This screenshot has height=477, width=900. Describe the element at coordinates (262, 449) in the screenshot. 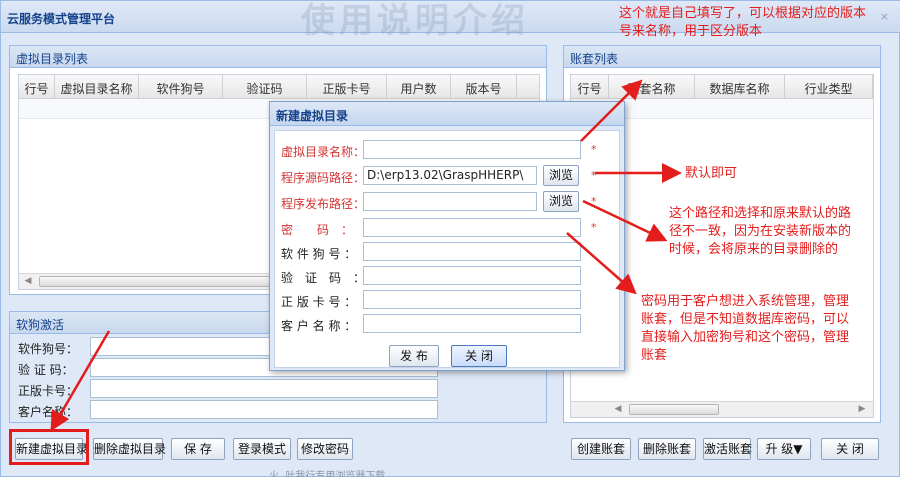

I see `login-mode-button: 登录模式` at that location.